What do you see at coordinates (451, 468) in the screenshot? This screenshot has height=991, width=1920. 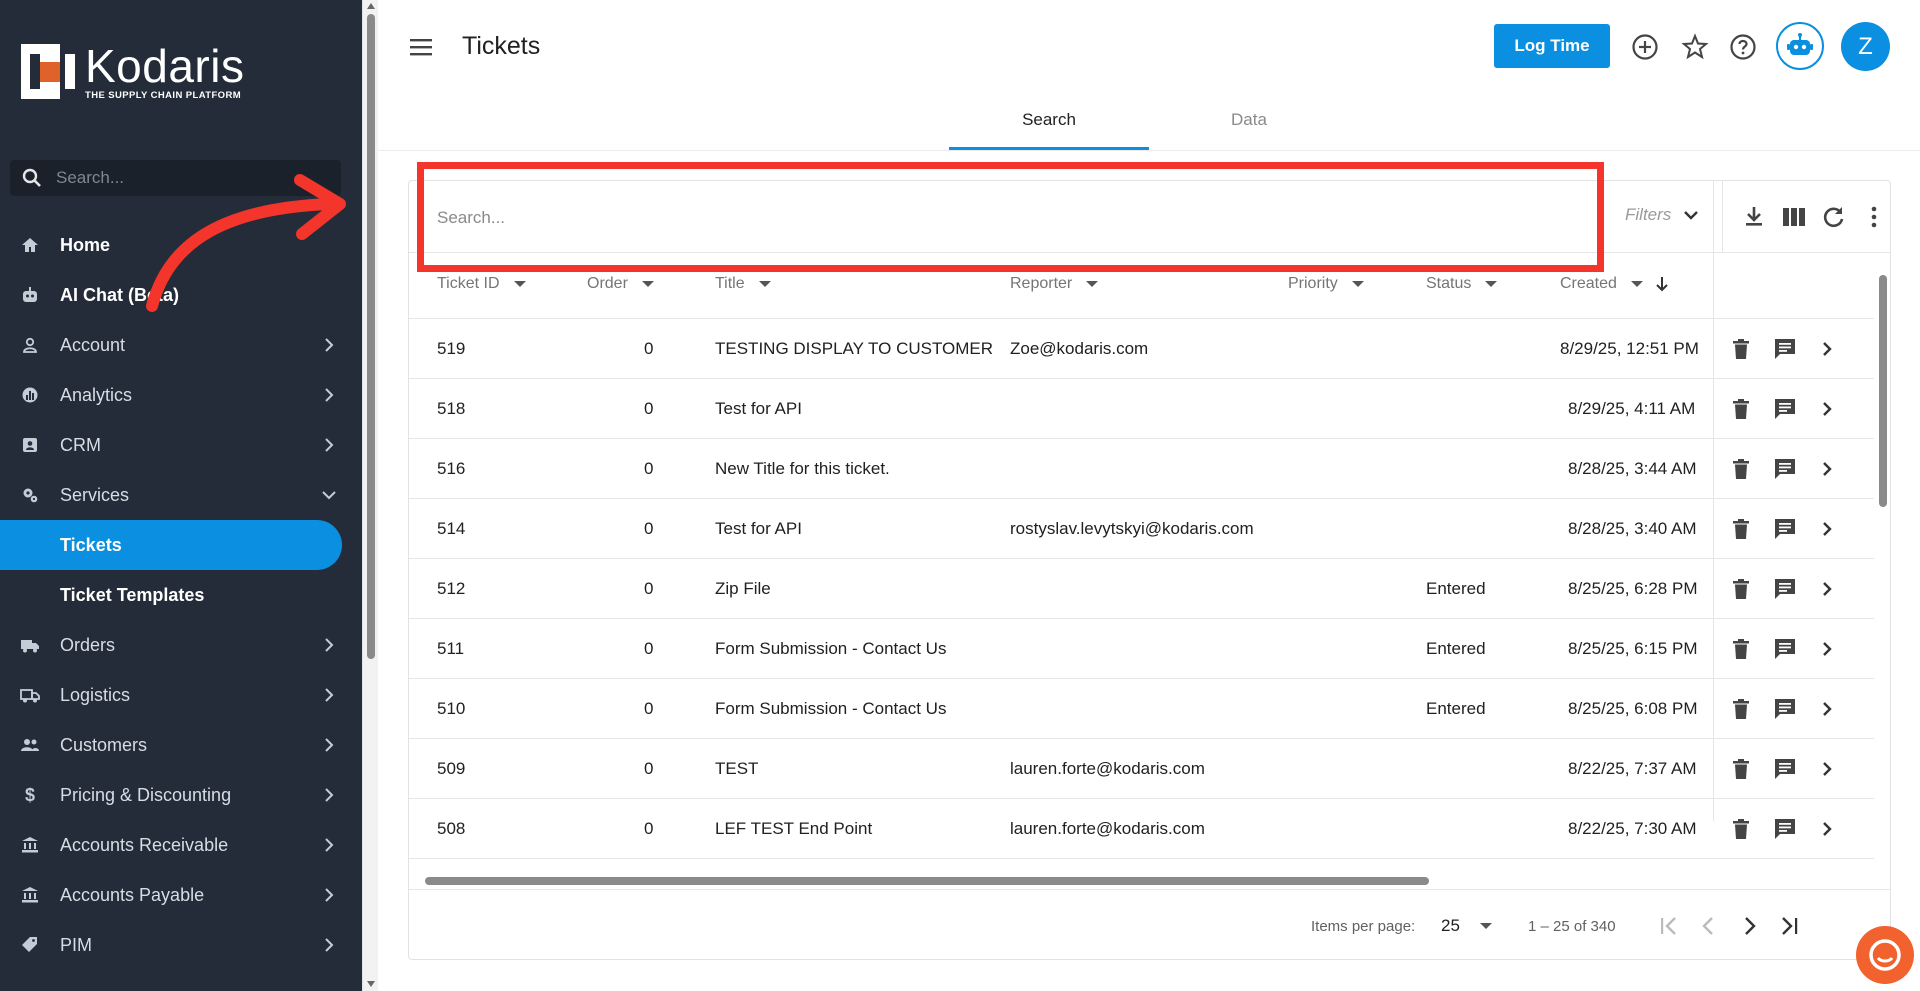 I see `cell-ticket-id: 516` at bounding box center [451, 468].